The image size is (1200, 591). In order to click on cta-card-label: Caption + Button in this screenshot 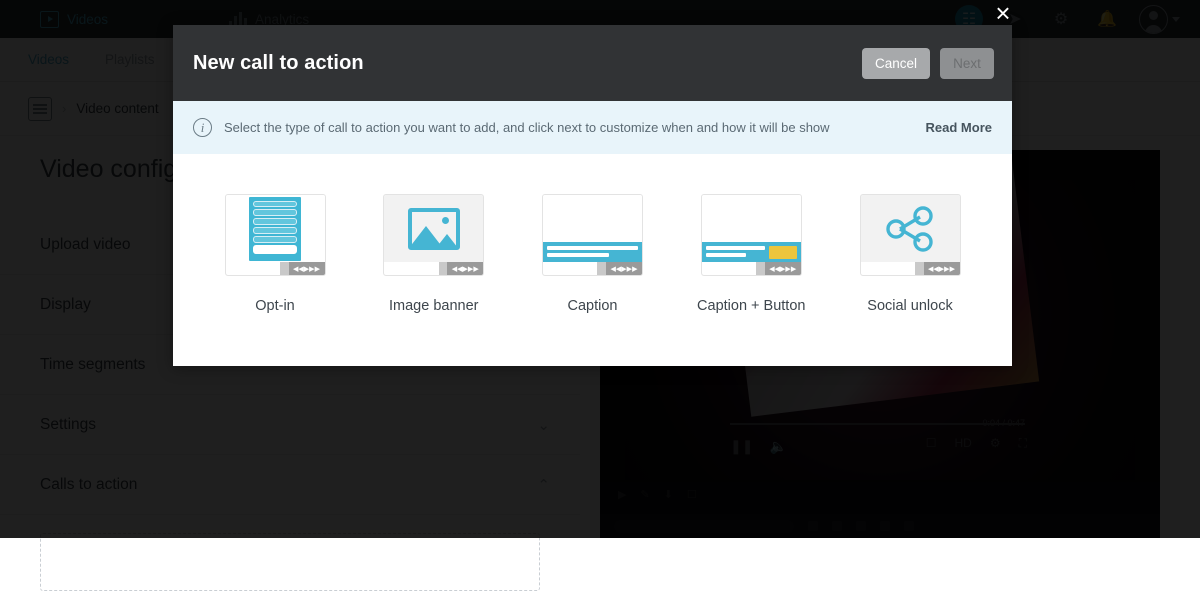, I will do `click(751, 307)`.